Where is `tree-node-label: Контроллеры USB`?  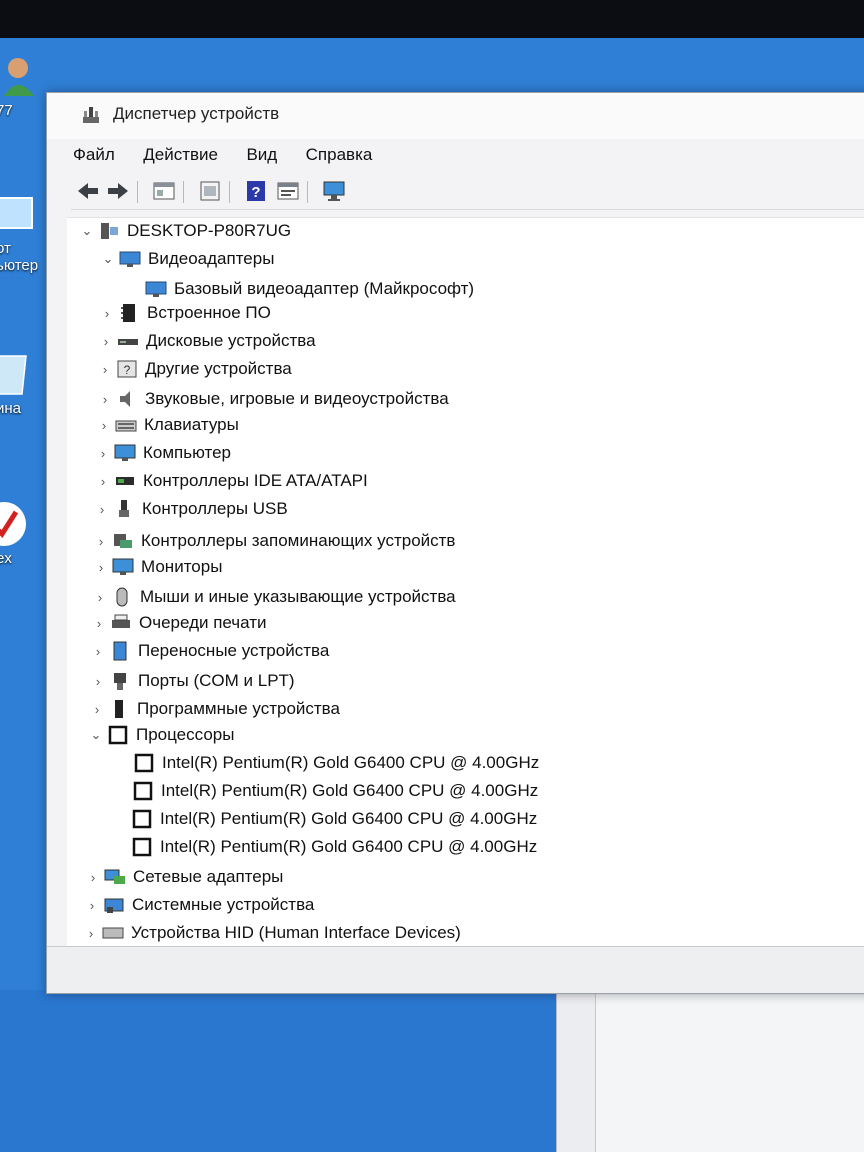 tree-node-label: Контроллеры USB is located at coordinates (215, 508).